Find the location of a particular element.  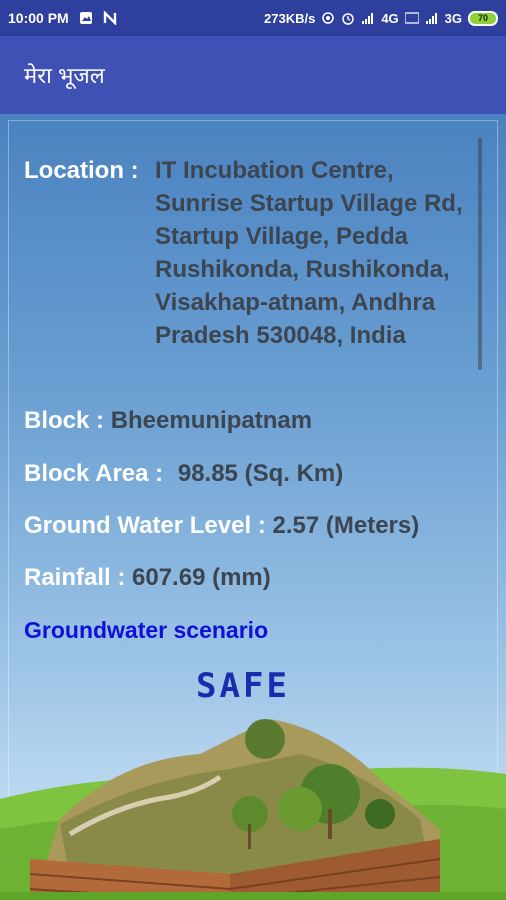

status-time: 10:00 PM is located at coordinates (38, 18).